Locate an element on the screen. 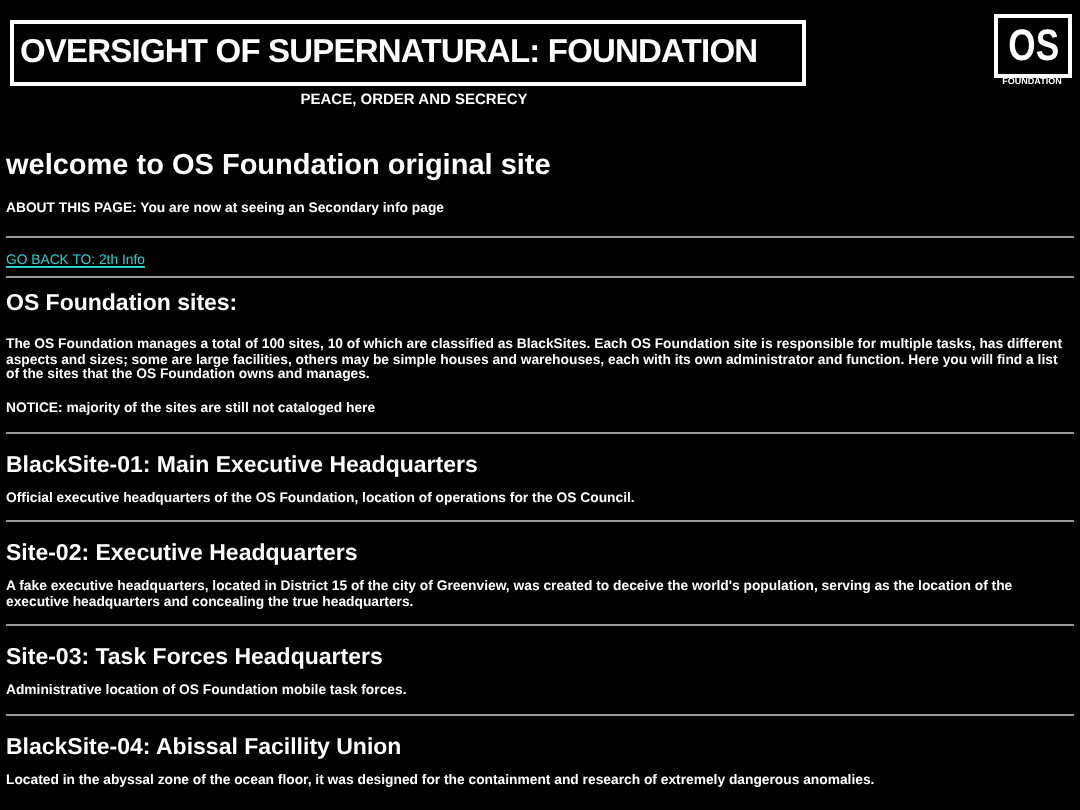 The image size is (1080, 810). site-heading: BlackSite-04: Abissal Facillity Union is located at coordinates (205, 747).